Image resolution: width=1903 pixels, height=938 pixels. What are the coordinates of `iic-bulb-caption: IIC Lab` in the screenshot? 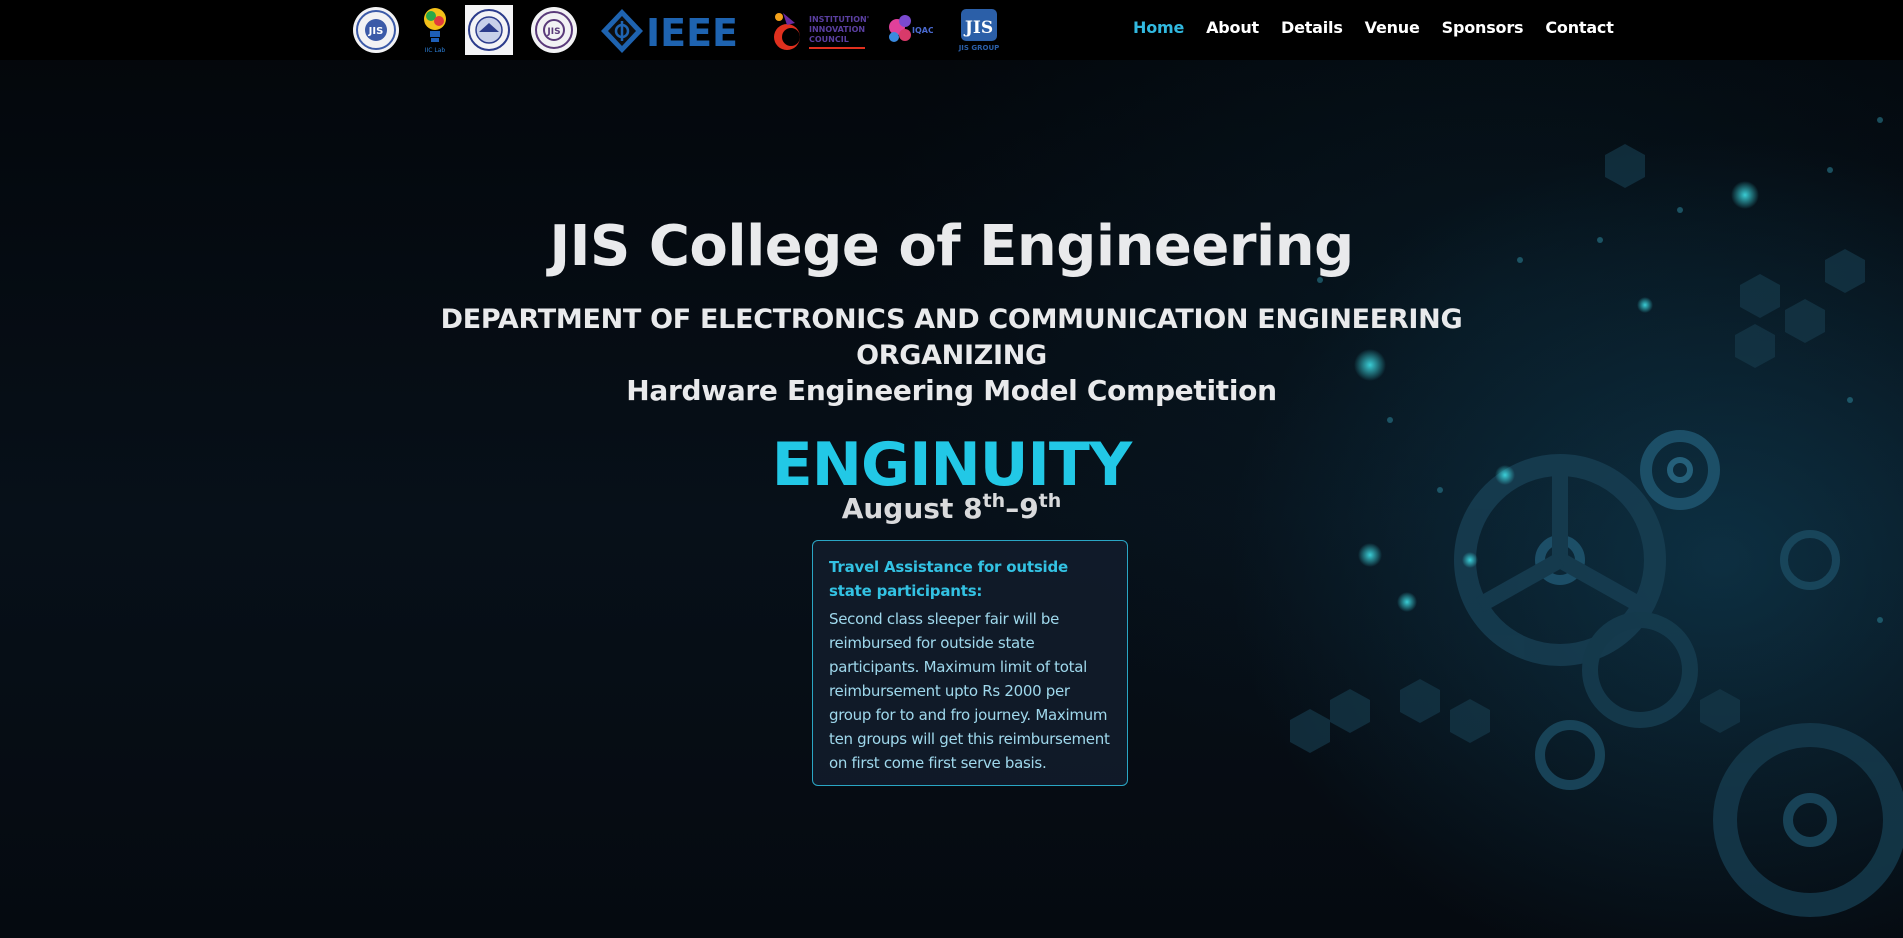 It's located at (435, 50).